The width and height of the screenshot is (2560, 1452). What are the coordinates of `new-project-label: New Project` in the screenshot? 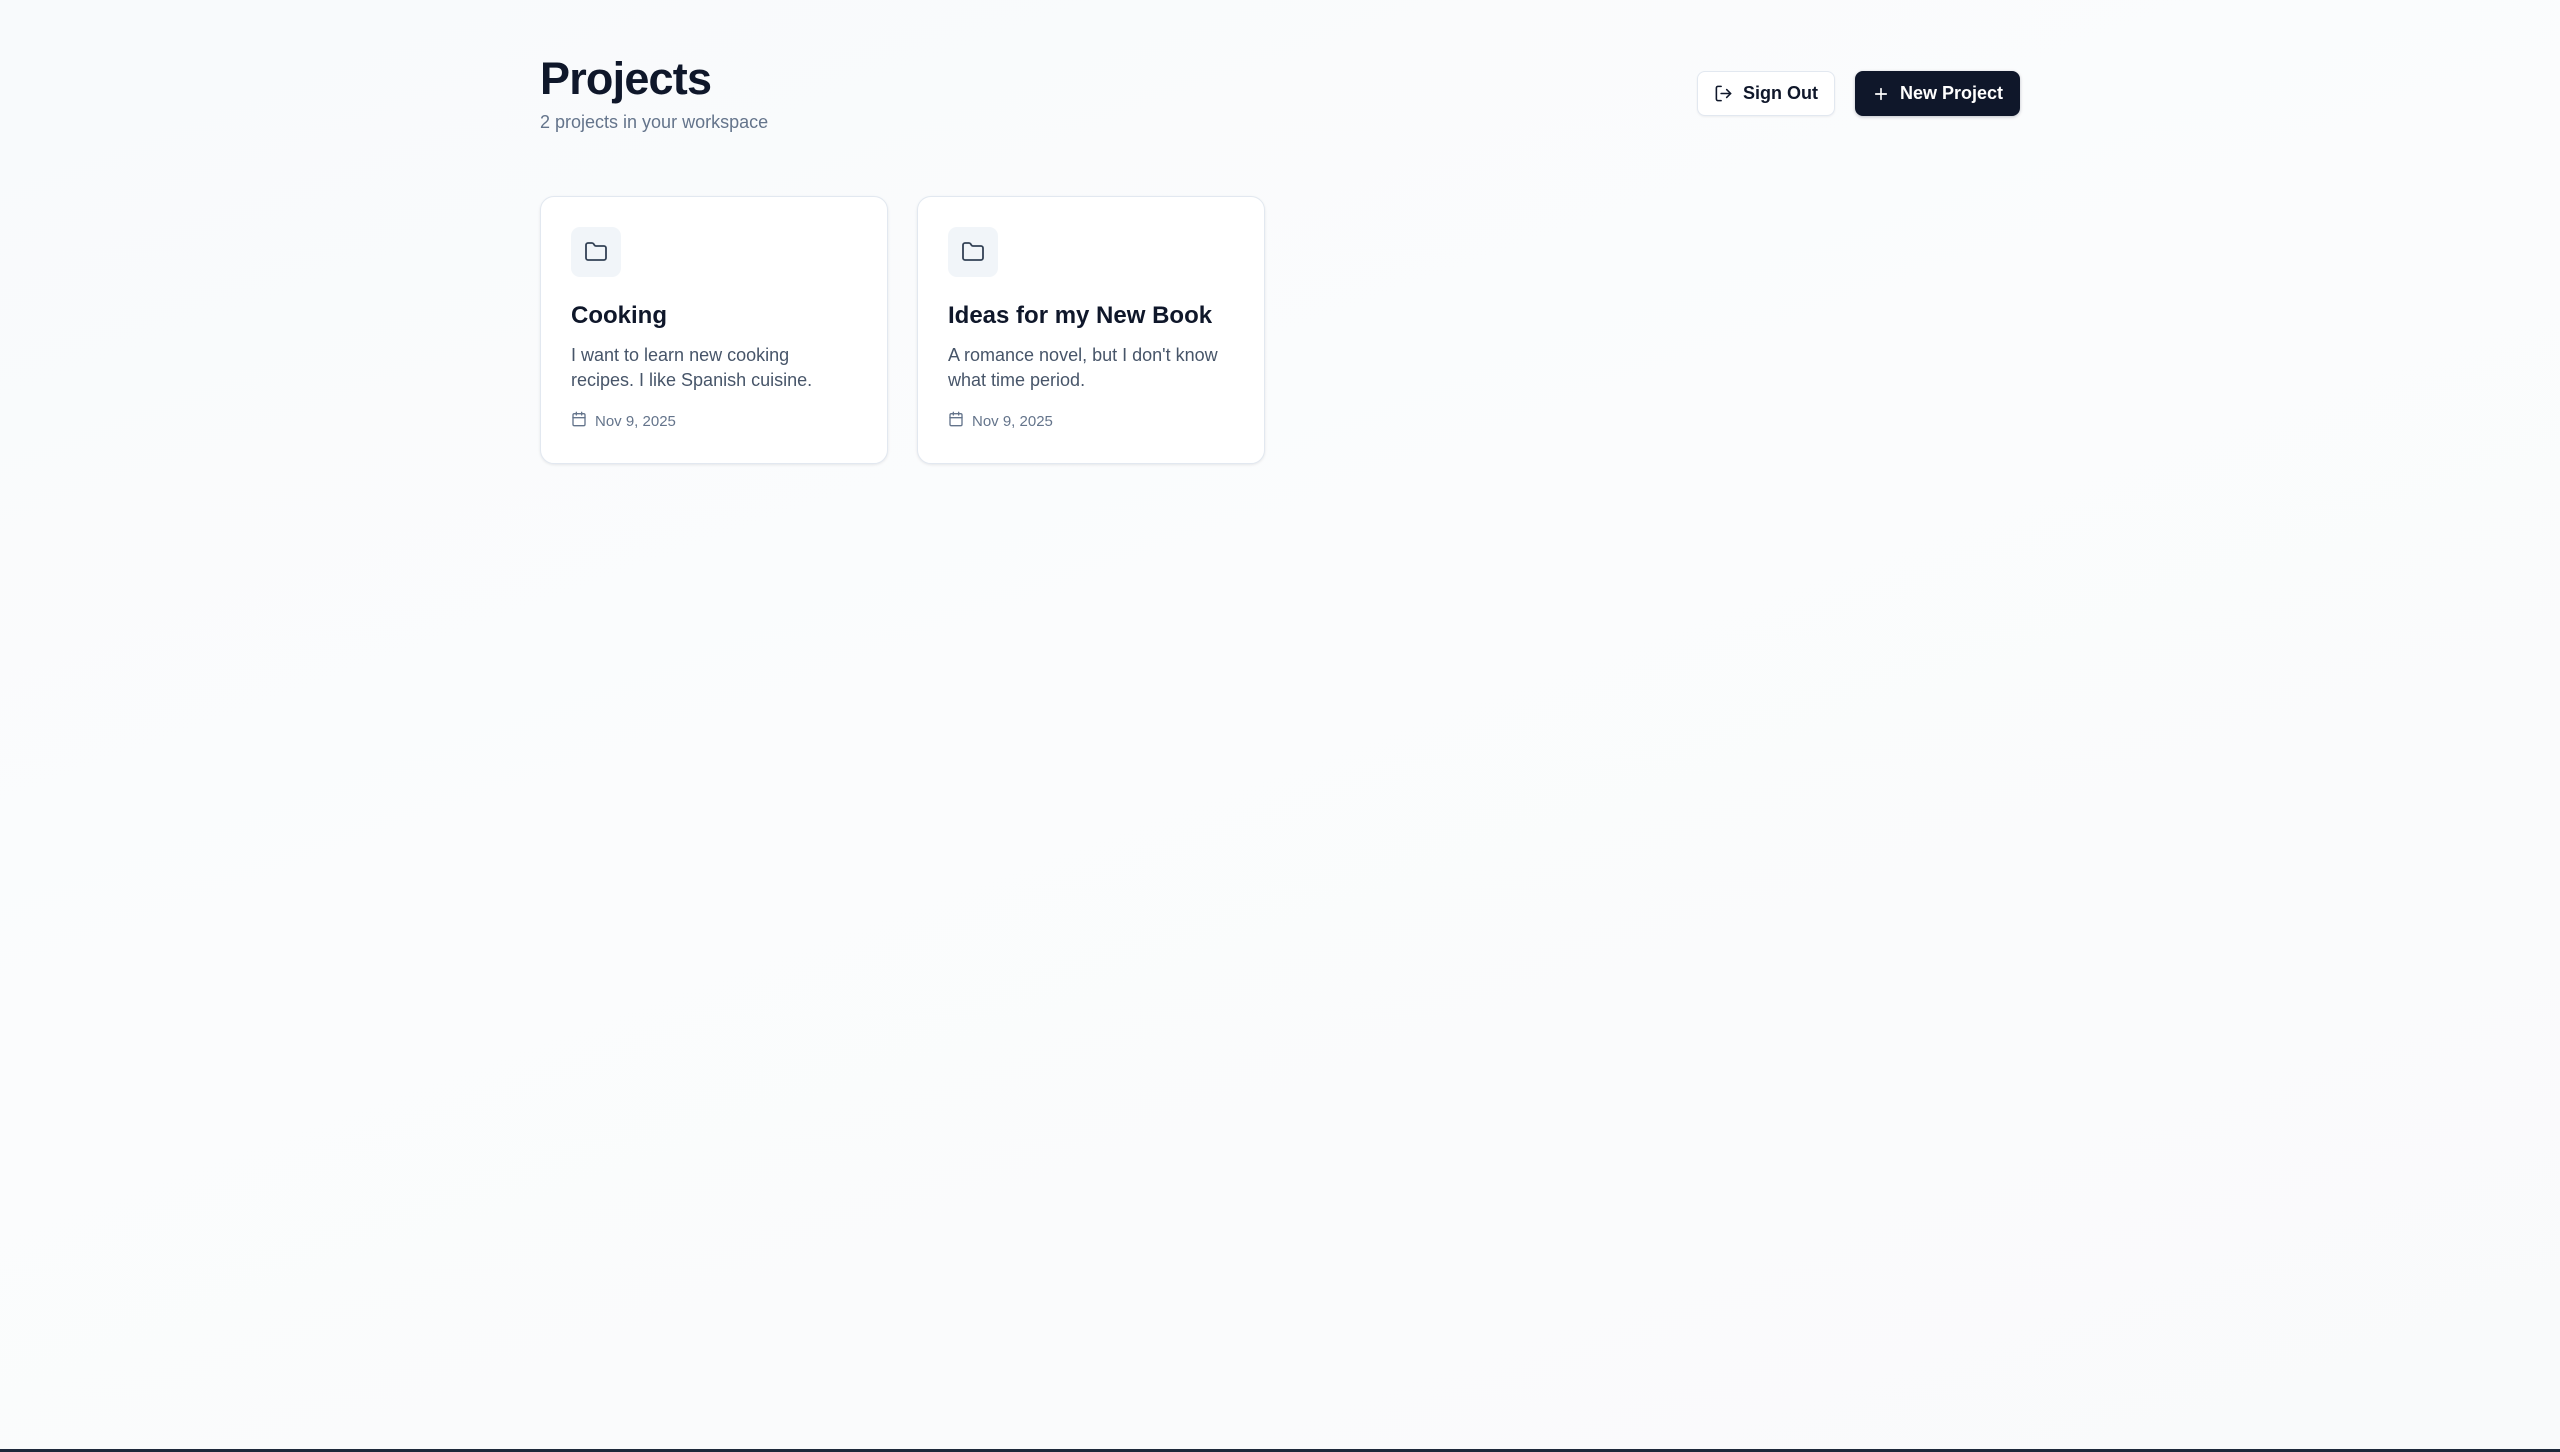 It's located at (1951, 93).